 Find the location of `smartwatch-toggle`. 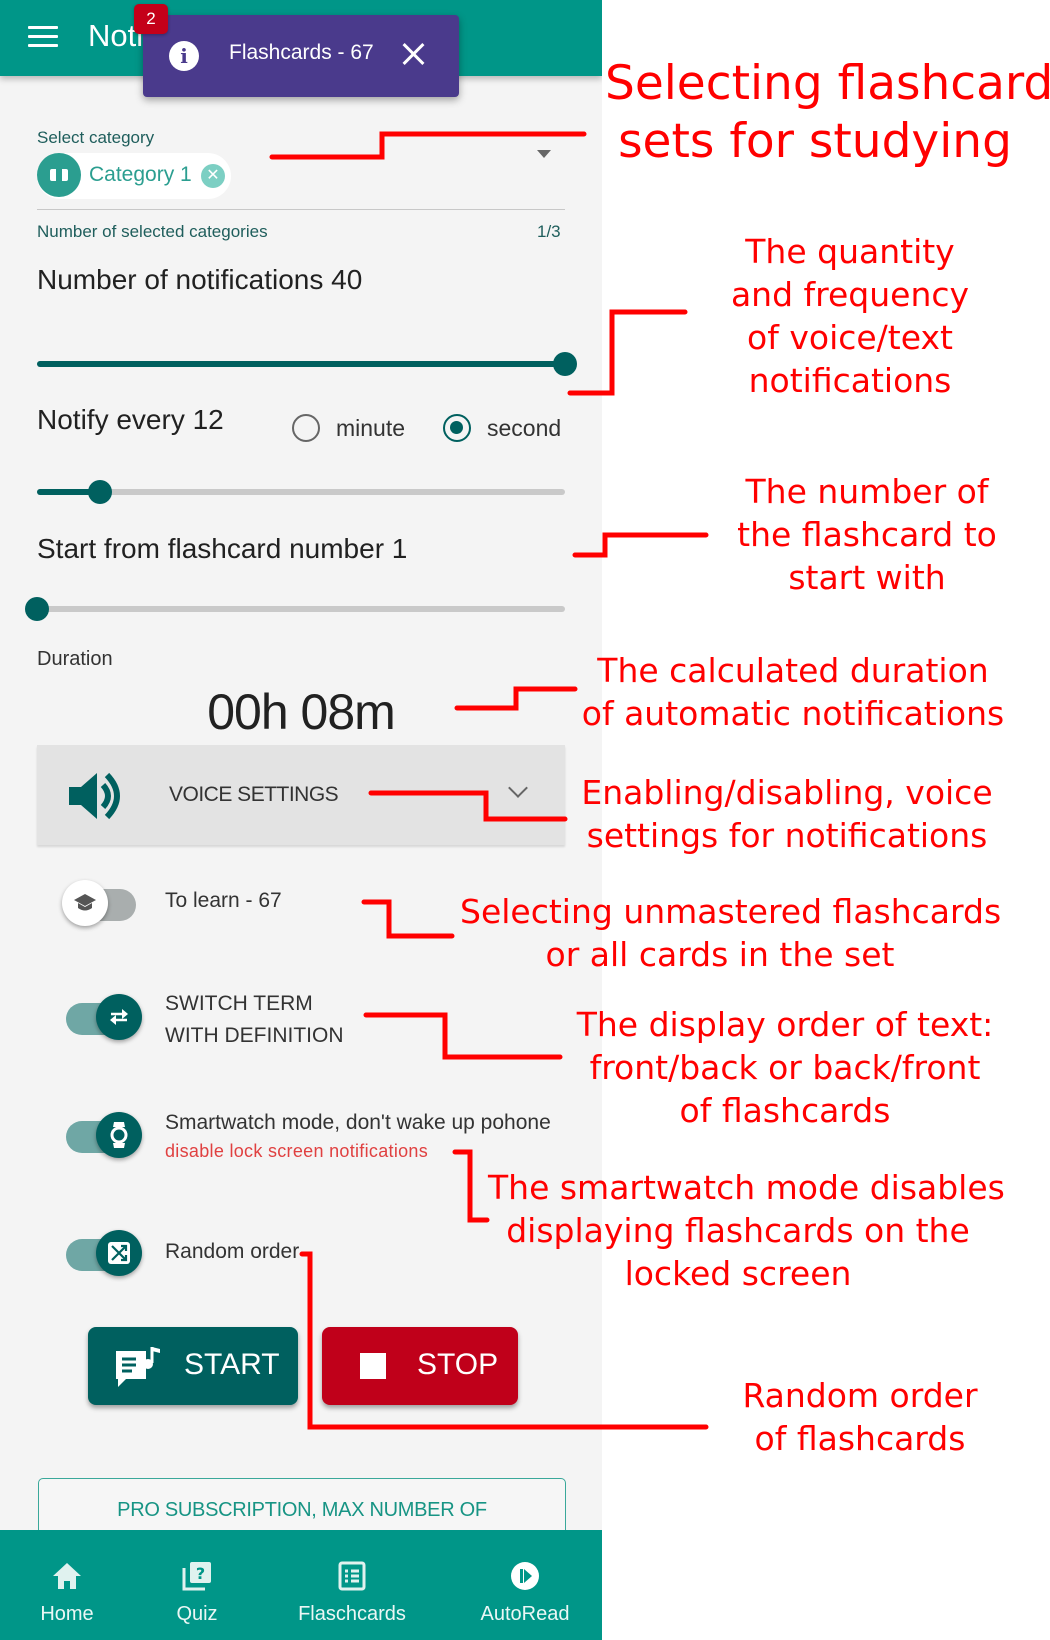

smartwatch-toggle is located at coordinates (102, 1136).